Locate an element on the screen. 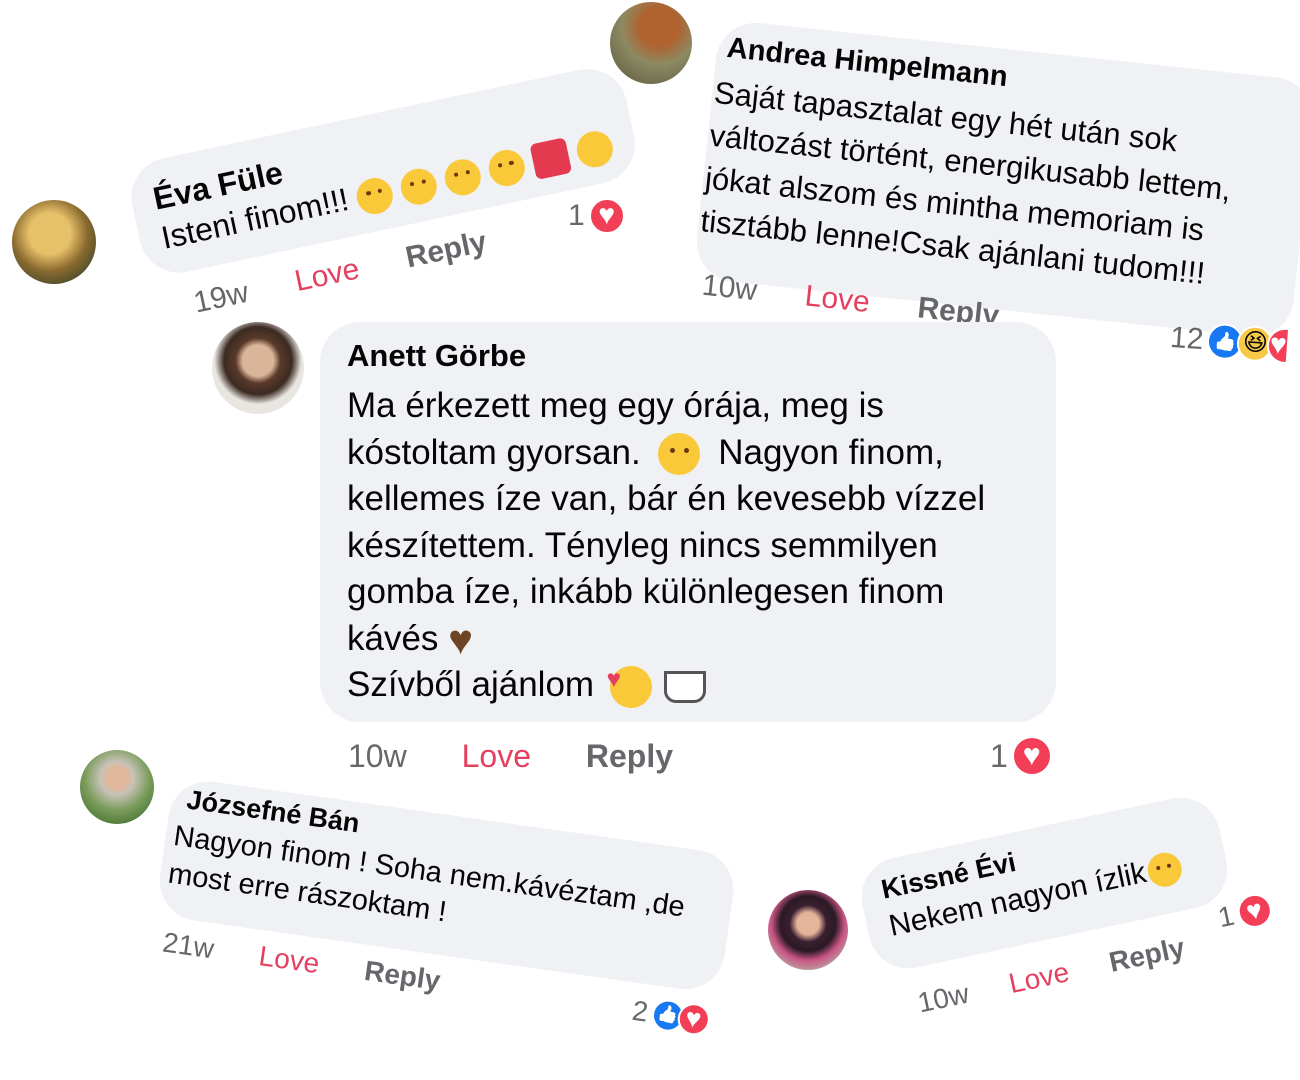  comment-line: kellemes íze van, bár én kevesebb vízzel is located at coordinates (666, 498).